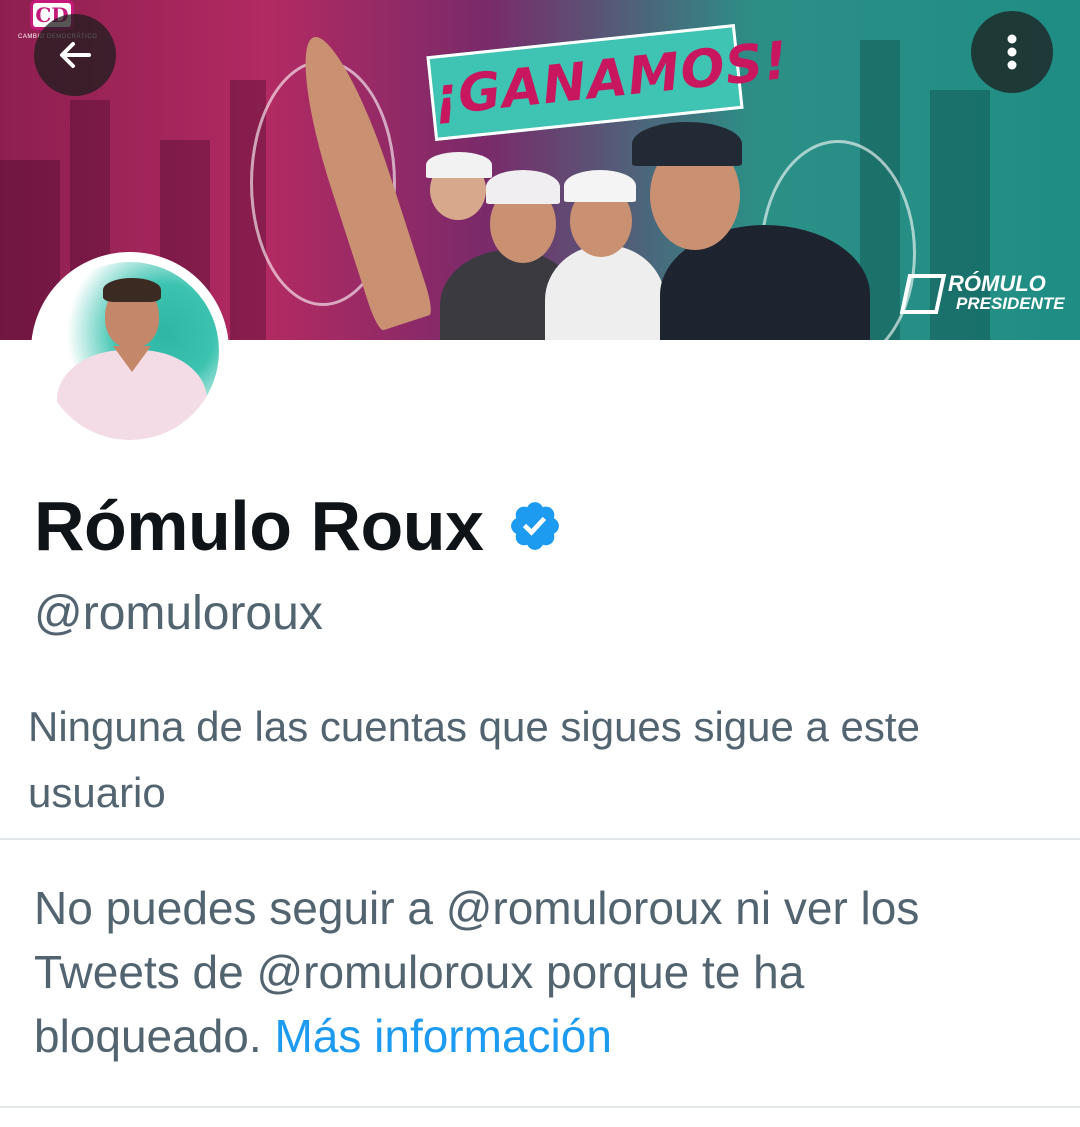  I want to click on avatar-image, so click(130, 351).